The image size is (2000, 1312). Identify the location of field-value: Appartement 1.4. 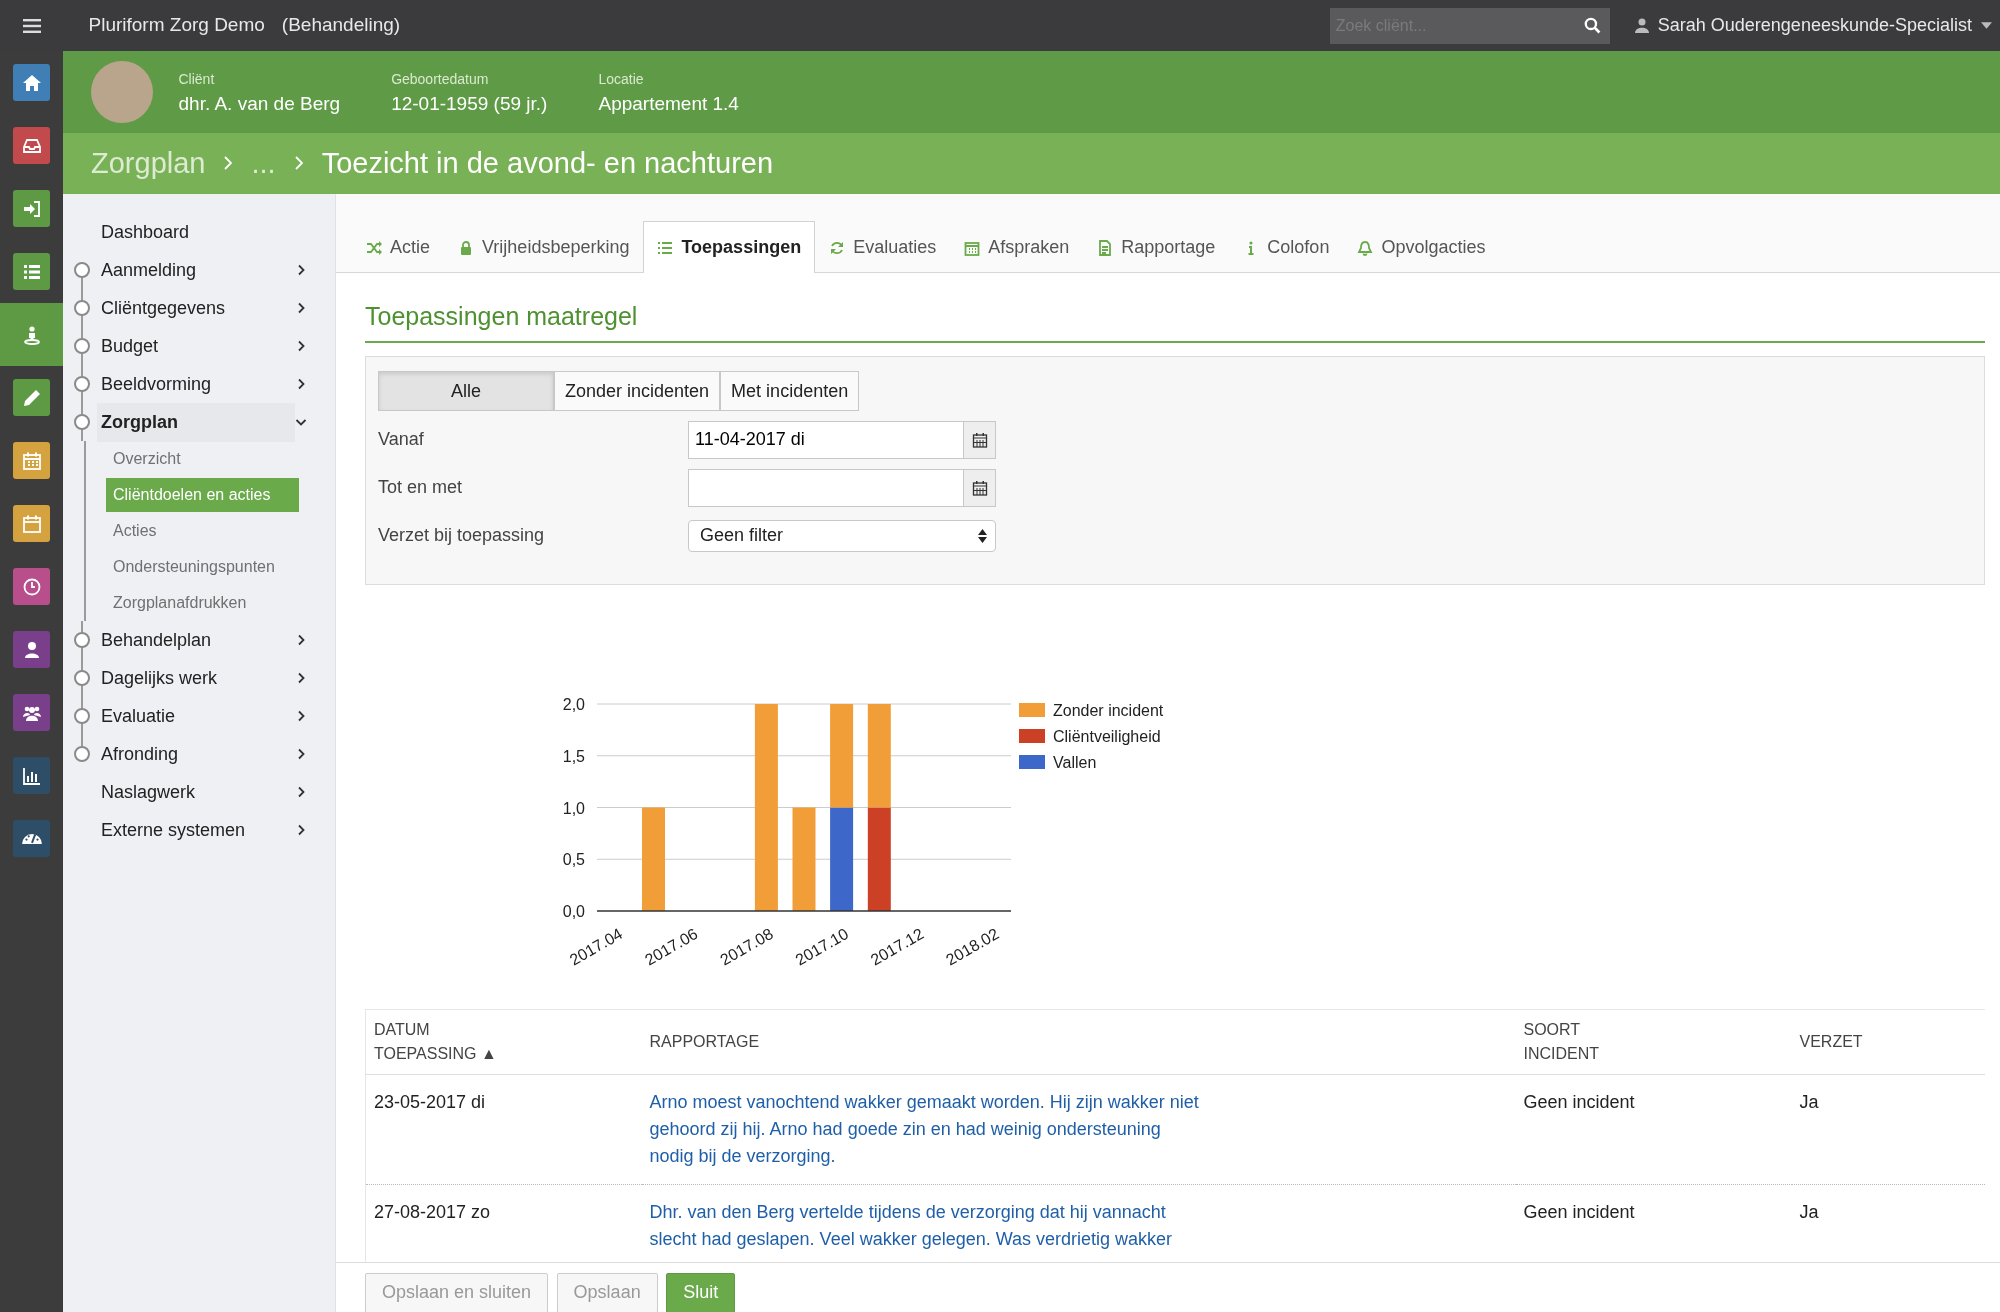
(668, 104).